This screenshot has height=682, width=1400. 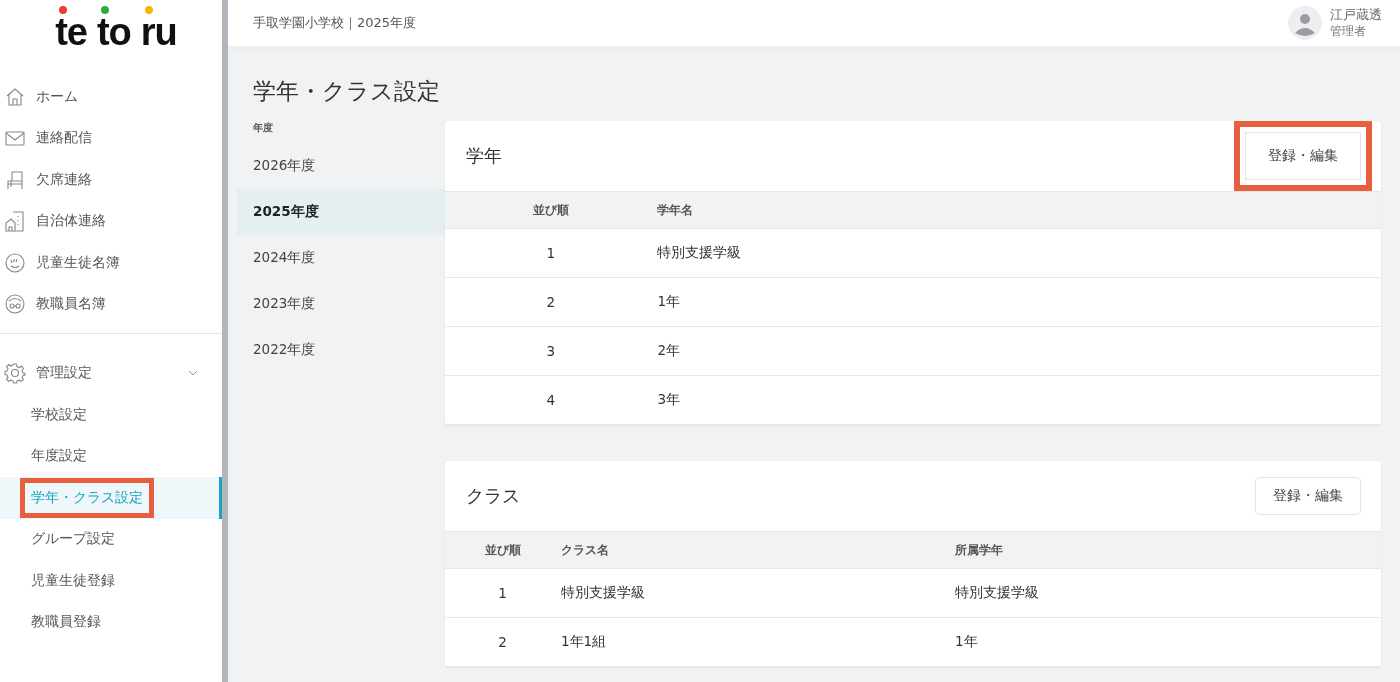 What do you see at coordinates (346, 91) in the screenshot?
I see `page-title: 学年・クラス設定` at bounding box center [346, 91].